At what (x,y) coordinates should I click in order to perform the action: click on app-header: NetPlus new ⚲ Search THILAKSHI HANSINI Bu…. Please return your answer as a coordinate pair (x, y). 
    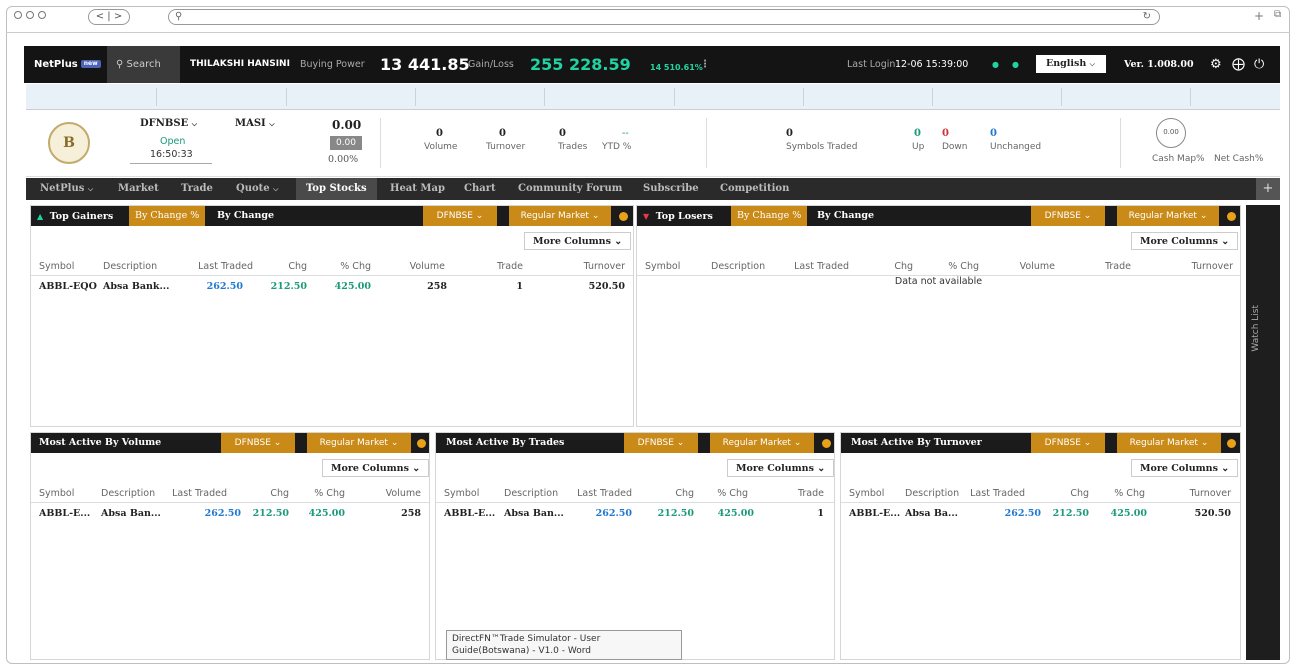
    Looking at the image, I should click on (652, 64).